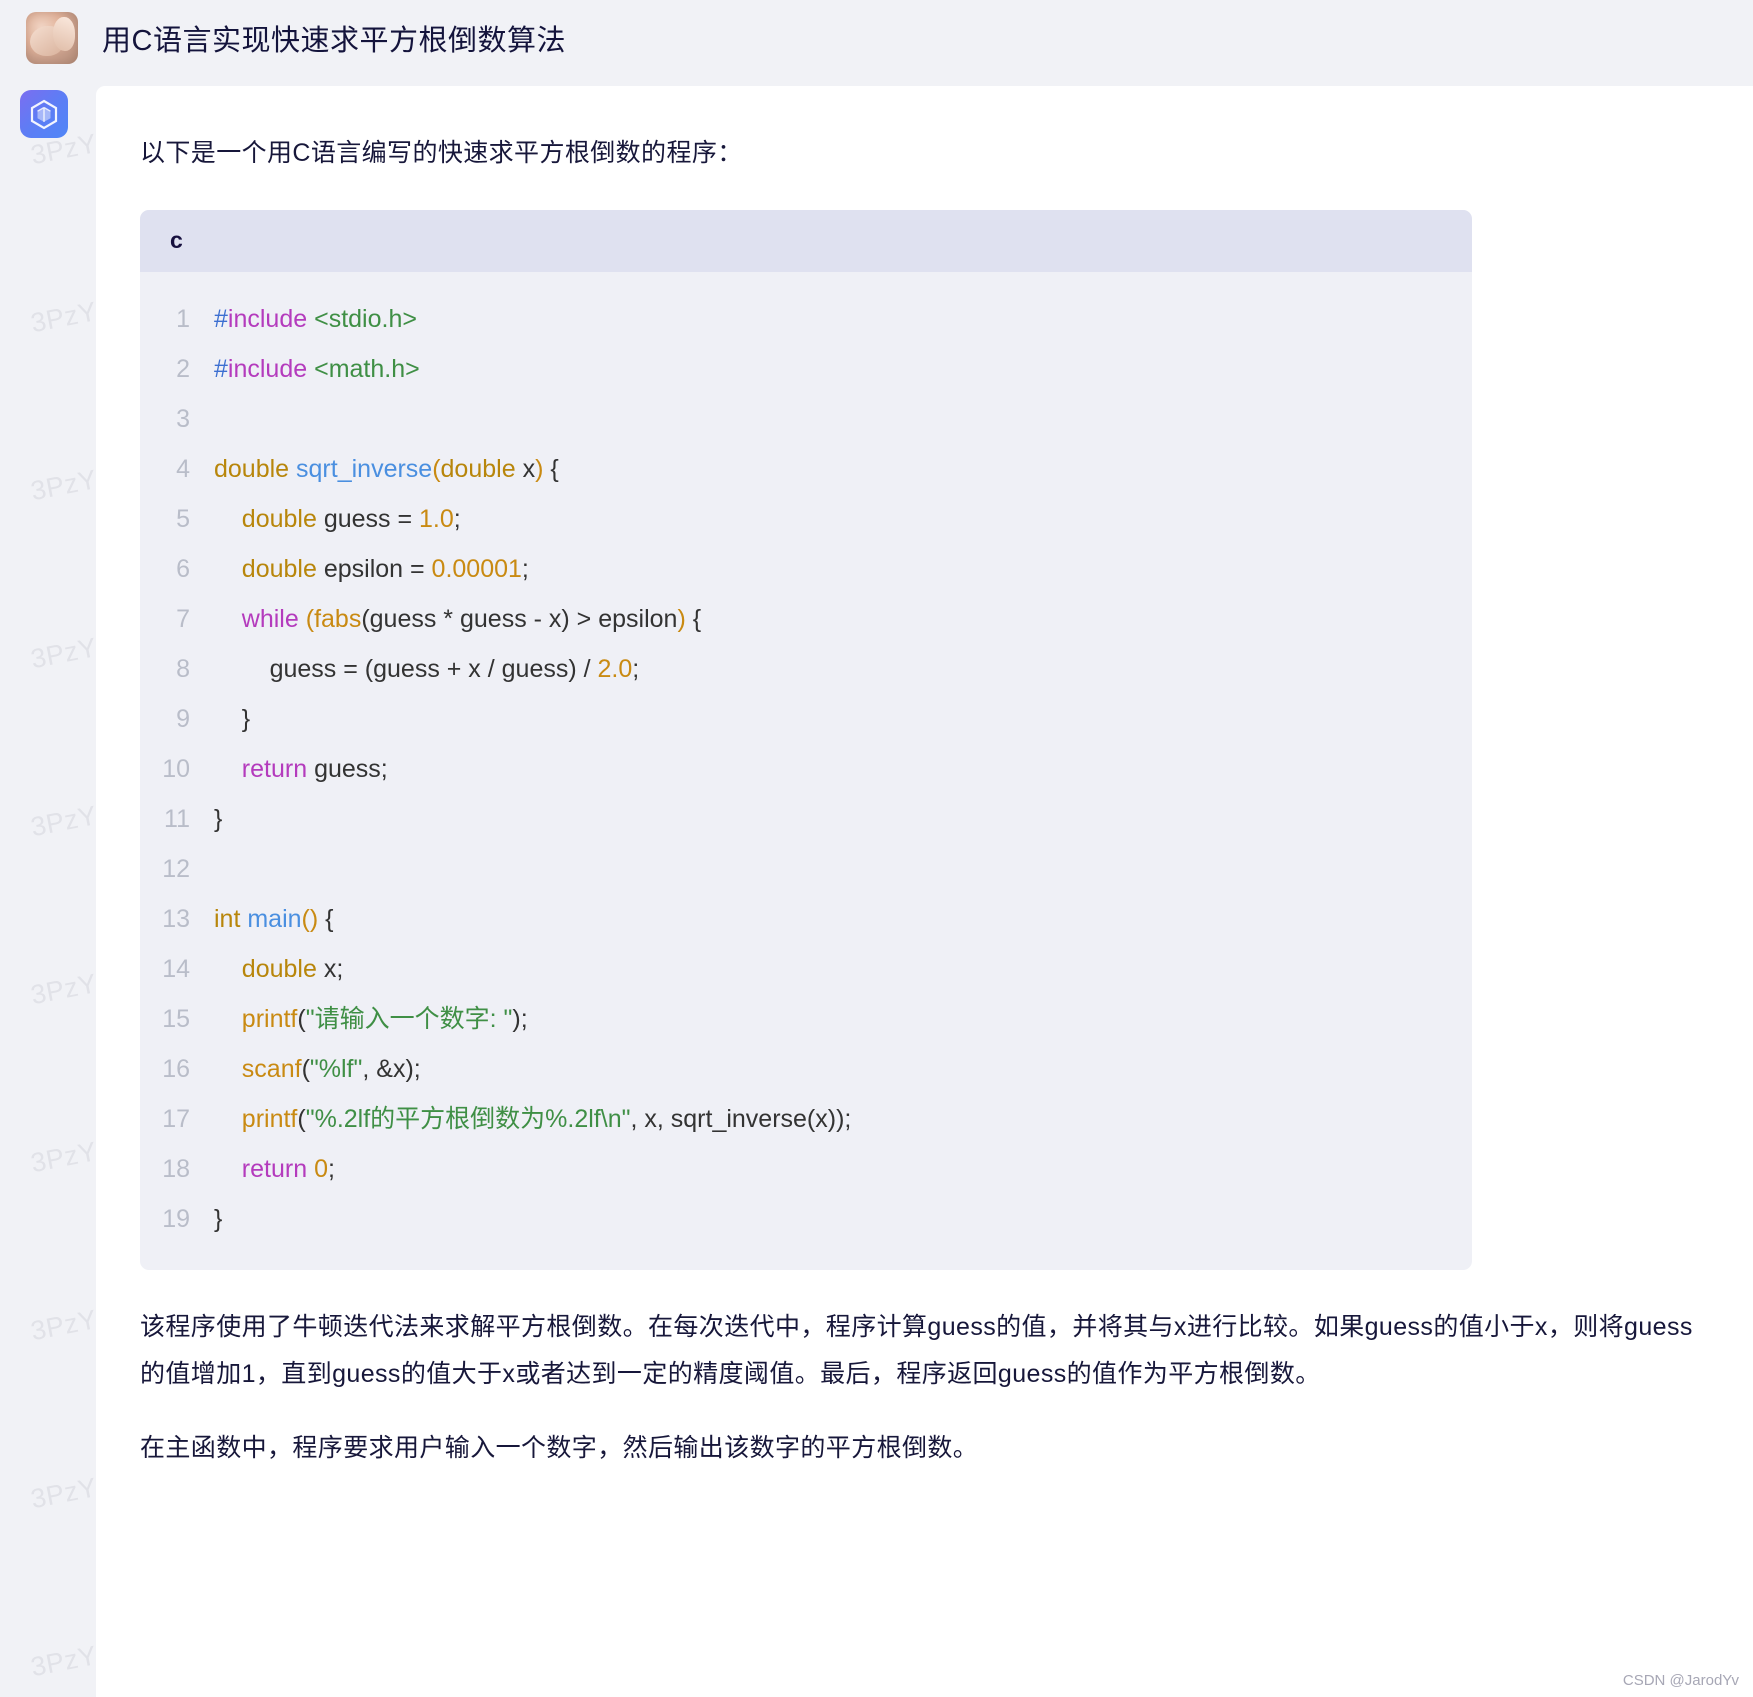  Describe the element at coordinates (806, 469) in the screenshot. I see `code-line: 4 double sqrt_inverse(double x) {` at that location.